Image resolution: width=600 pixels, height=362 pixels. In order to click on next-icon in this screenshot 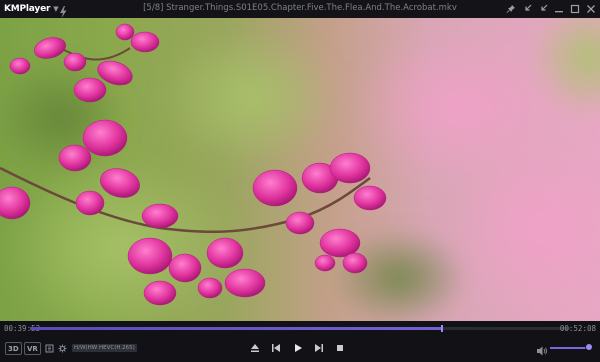, I will do `click(319, 348)`.